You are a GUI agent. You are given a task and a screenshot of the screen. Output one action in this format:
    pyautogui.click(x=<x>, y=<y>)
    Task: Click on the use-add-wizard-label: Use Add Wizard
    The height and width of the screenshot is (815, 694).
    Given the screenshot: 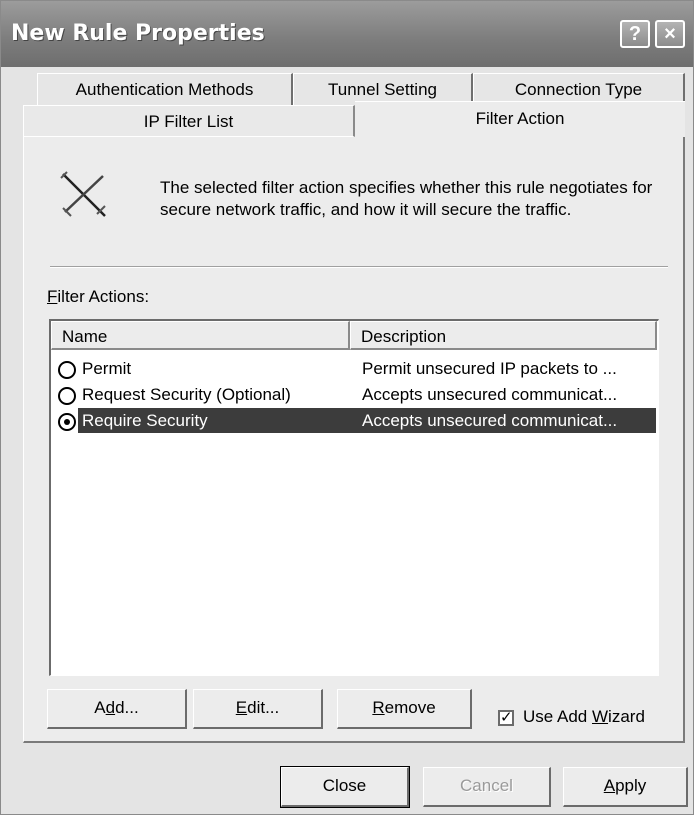 What is the action you would take?
    pyautogui.click(x=584, y=716)
    